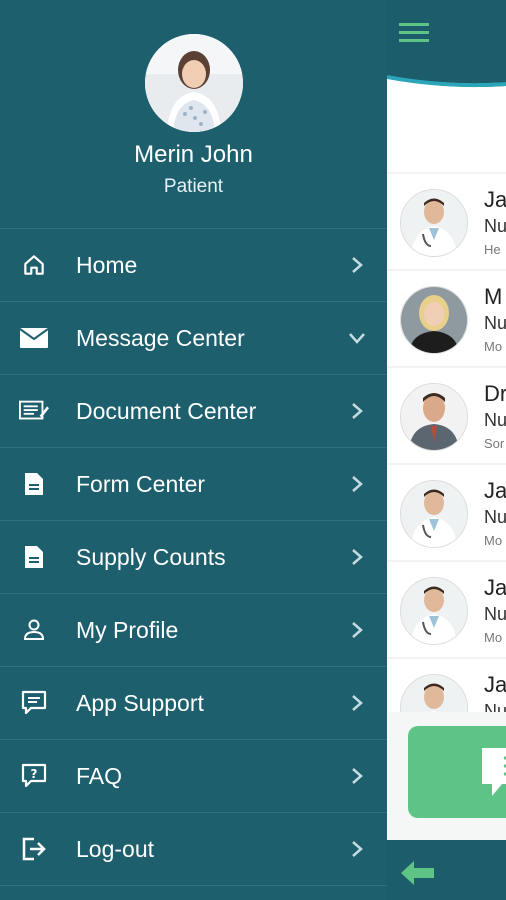 This screenshot has width=506, height=900. Describe the element at coordinates (357, 338) in the screenshot. I see `chevron-down-icon` at that location.